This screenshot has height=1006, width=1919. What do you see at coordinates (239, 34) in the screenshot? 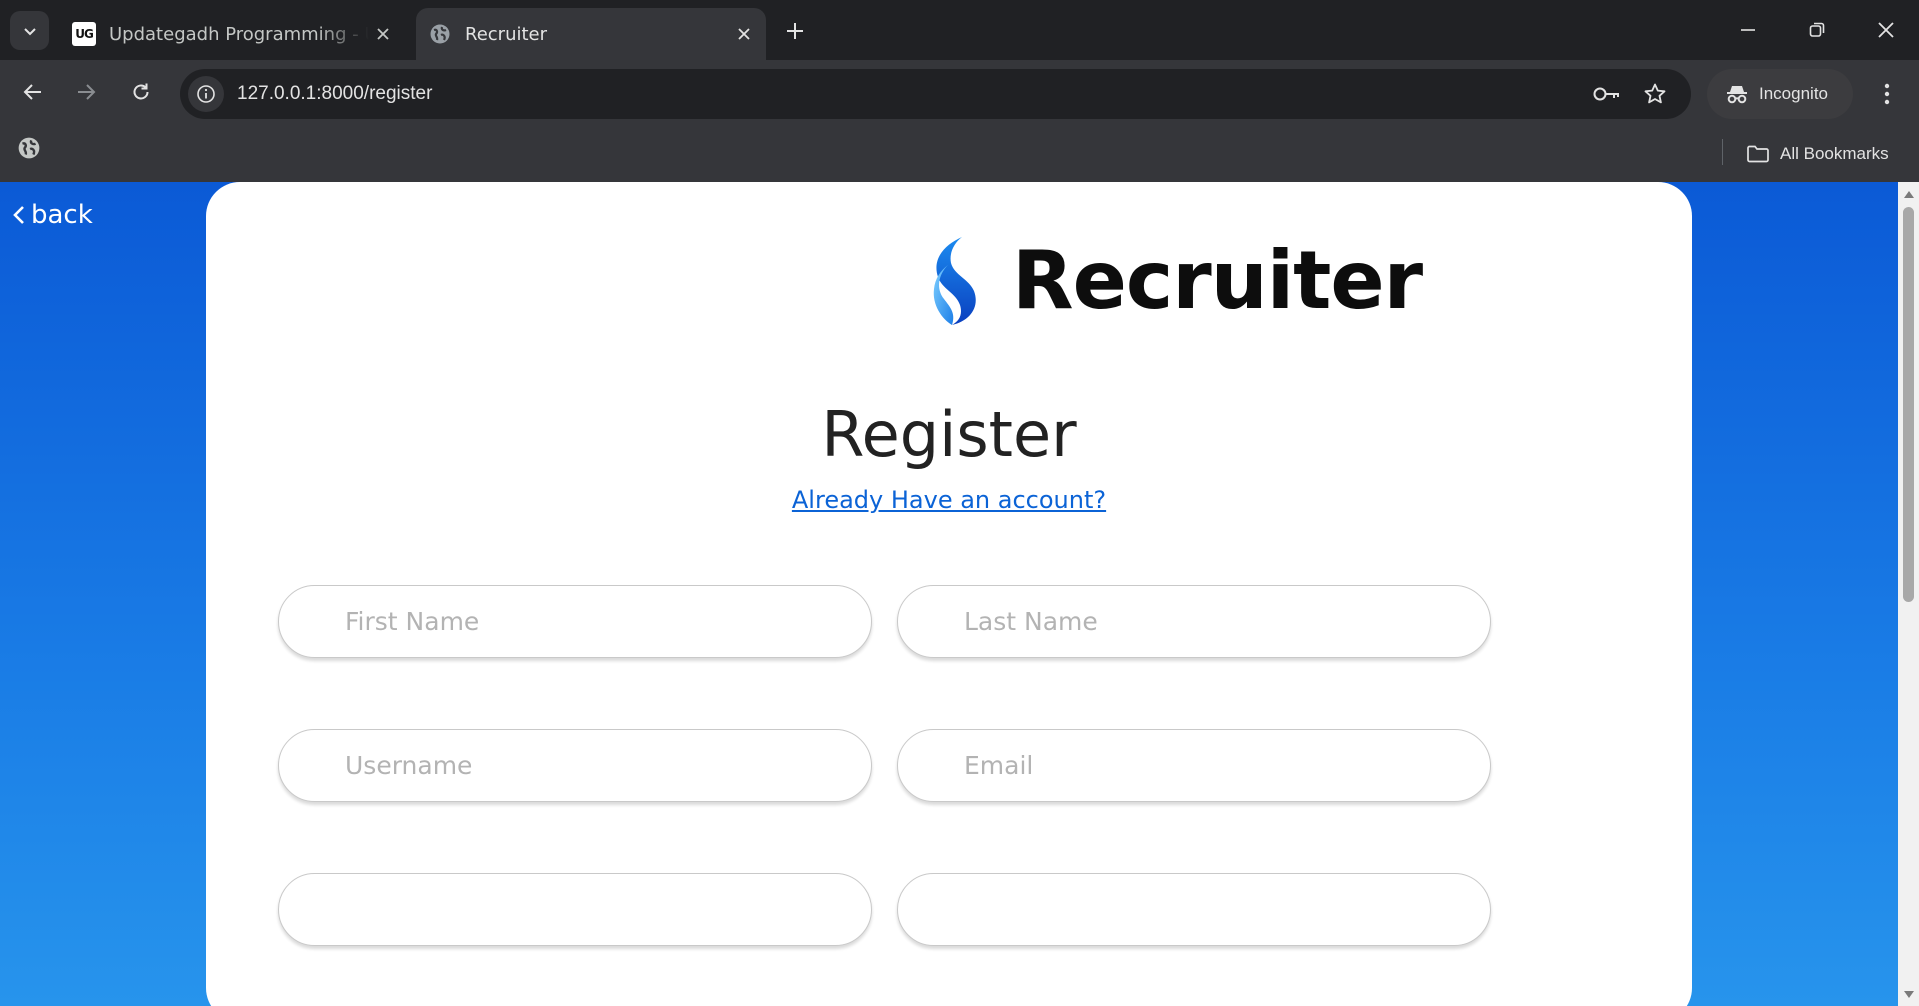
I see `tab-title: Updategadh Programming - Up` at bounding box center [239, 34].